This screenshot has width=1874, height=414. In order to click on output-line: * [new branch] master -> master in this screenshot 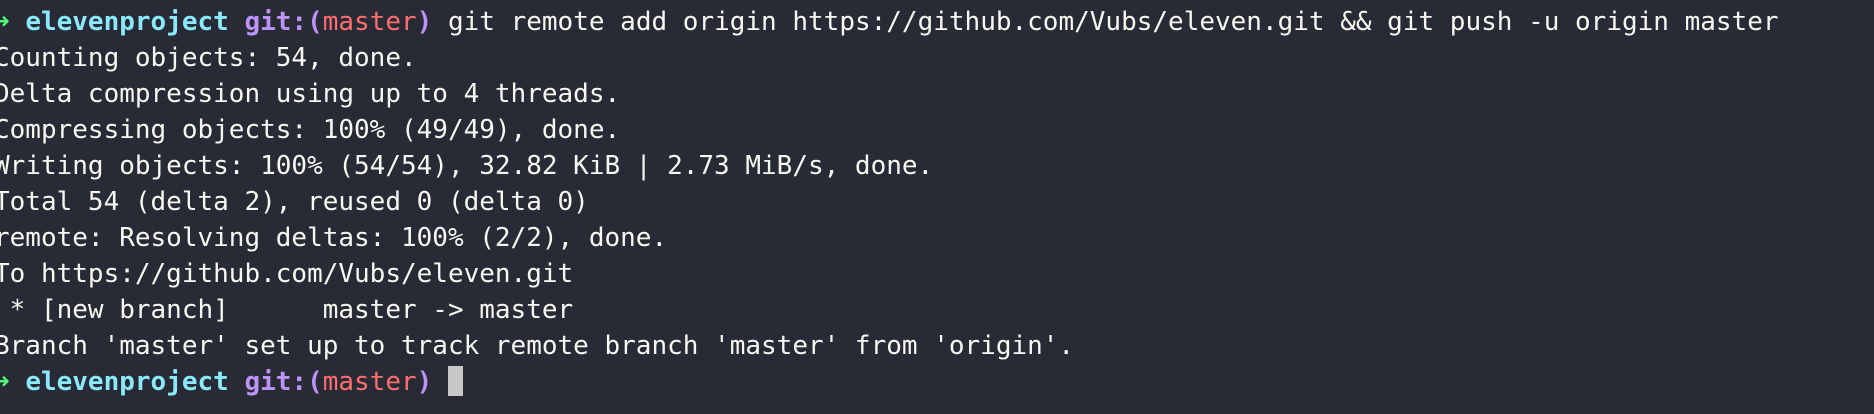, I will do `click(287, 310)`.